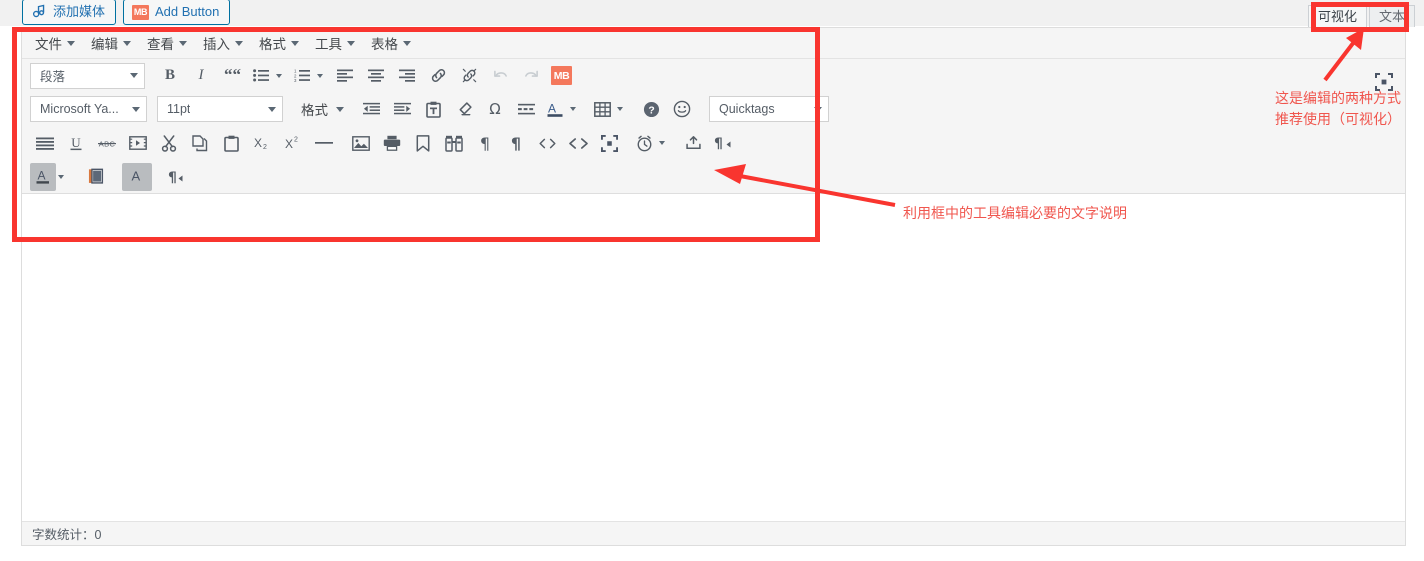  What do you see at coordinates (407, 76) in the screenshot?
I see `align-right-button` at bounding box center [407, 76].